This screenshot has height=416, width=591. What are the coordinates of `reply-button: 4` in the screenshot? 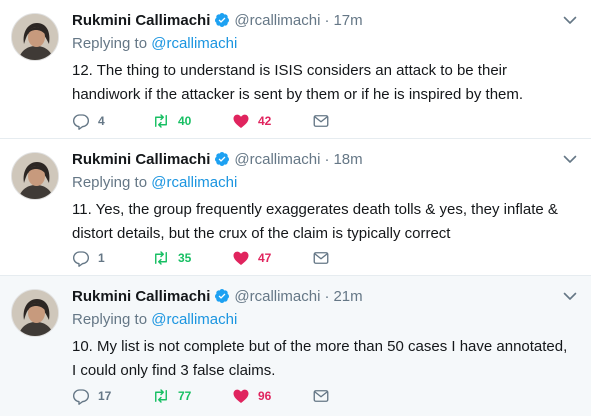 It's located at (112, 121).